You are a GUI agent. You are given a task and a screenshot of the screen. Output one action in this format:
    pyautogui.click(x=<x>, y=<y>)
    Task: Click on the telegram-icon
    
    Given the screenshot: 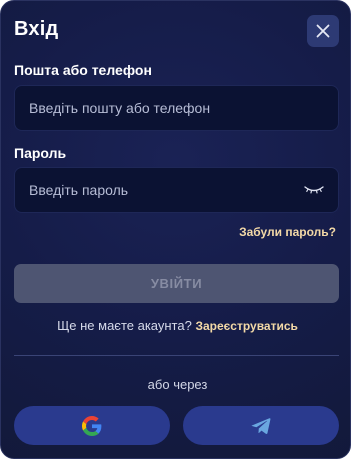 What is the action you would take?
    pyautogui.click(x=261, y=425)
    